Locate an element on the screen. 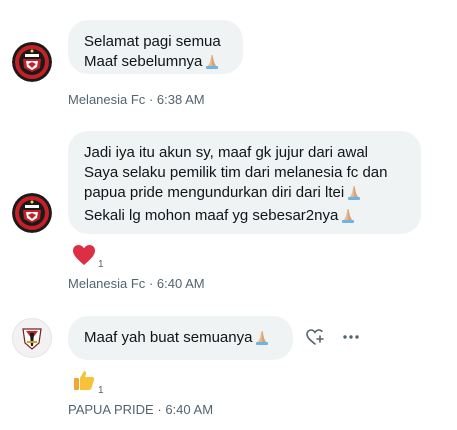 This screenshot has height=430, width=457. message-meta: Melanesia Fc · 6:38 AM is located at coordinates (136, 100).